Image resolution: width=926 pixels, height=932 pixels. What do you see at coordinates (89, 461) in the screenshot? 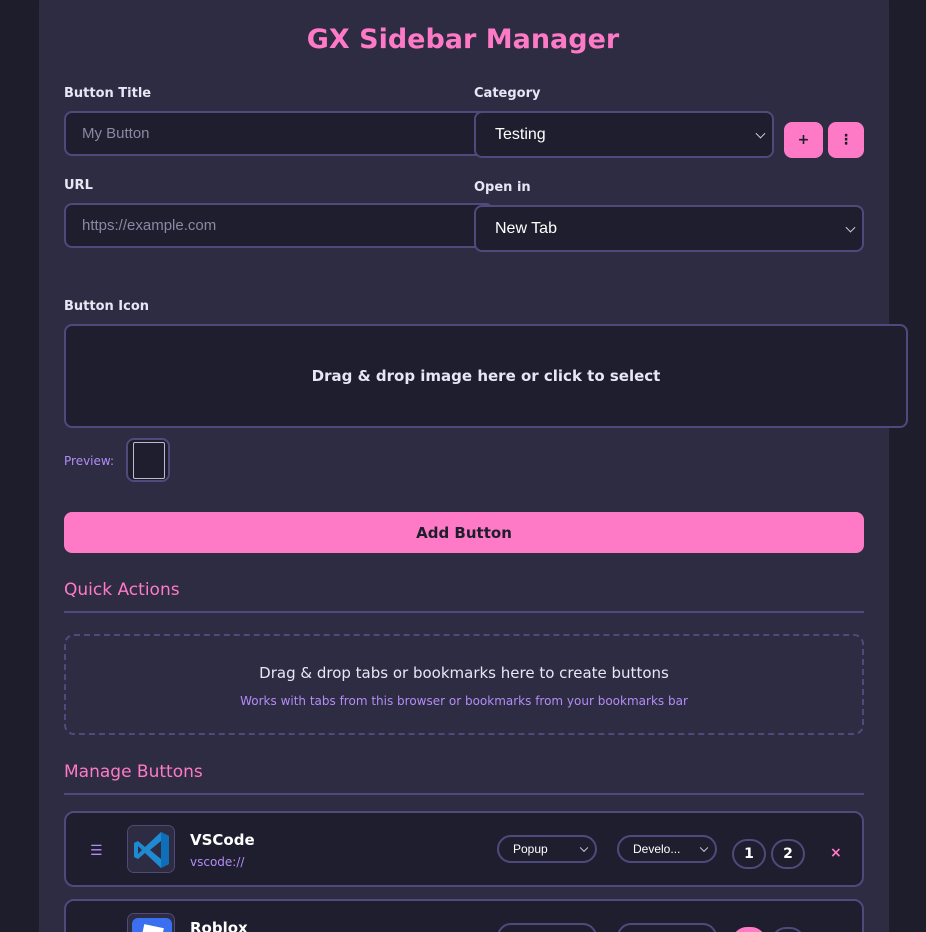
I see `preview-label: Preview:` at bounding box center [89, 461].